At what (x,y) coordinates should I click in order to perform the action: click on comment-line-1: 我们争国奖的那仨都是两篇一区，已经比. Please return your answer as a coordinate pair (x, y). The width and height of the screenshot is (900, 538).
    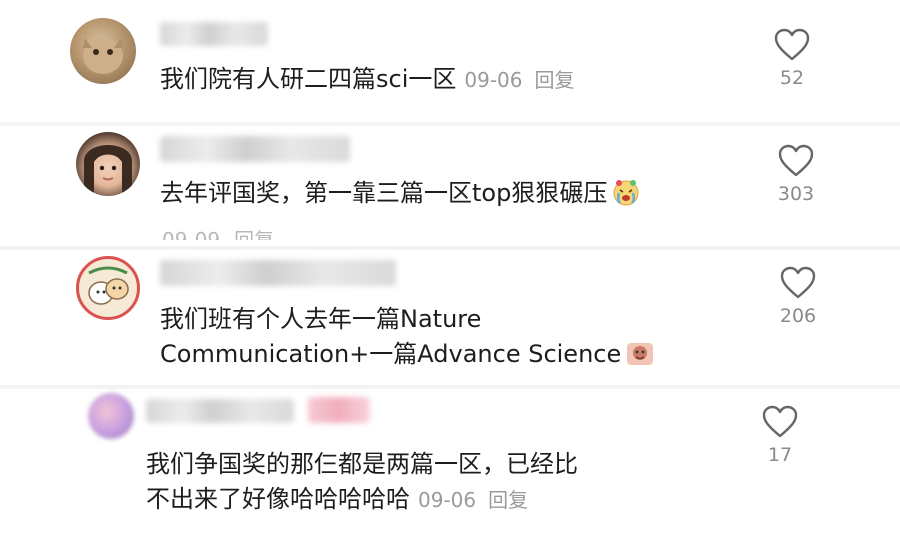
    Looking at the image, I should click on (362, 464).